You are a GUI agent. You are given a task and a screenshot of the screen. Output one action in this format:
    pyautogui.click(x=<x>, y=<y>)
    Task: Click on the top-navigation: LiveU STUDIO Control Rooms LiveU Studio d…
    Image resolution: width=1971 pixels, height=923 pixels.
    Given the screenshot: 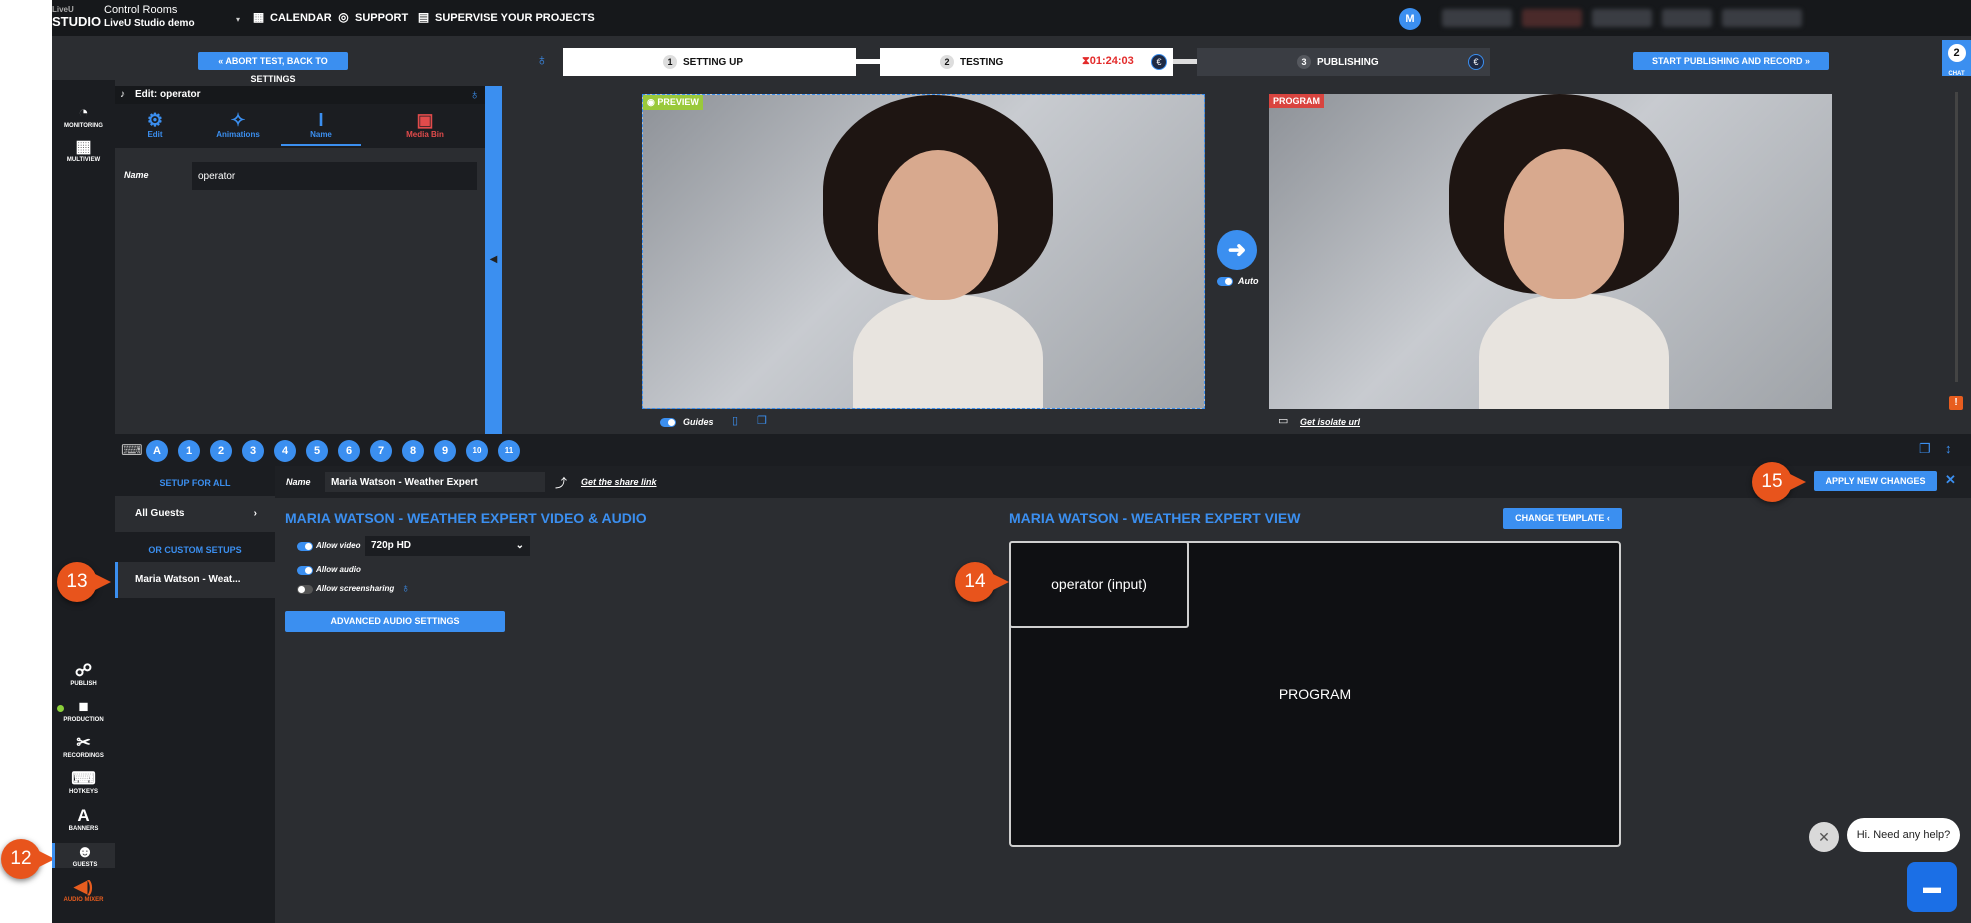 What is the action you would take?
    pyautogui.click(x=1011, y=18)
    